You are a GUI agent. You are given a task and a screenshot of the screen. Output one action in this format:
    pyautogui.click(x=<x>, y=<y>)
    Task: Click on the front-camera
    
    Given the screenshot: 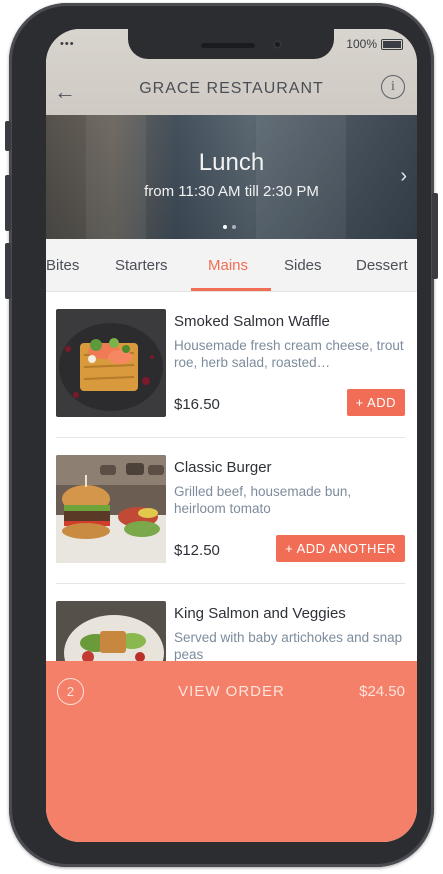 What is the action you would take?
    pyautogui.click(x=277, y=44)
    